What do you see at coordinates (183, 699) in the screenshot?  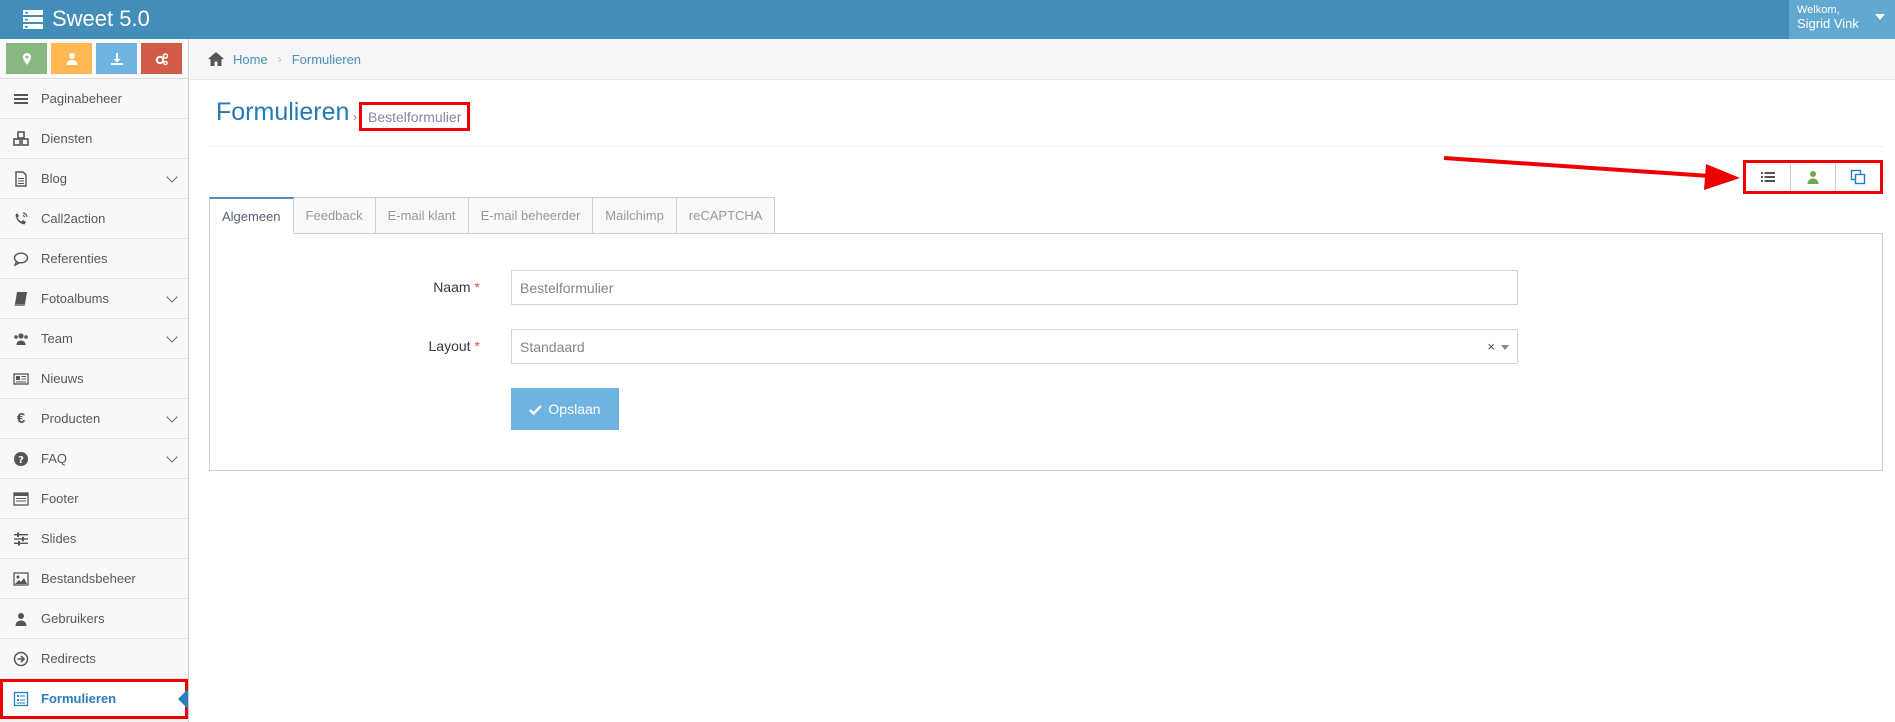 I see `active-indicator` at bounding box center [183, 699].